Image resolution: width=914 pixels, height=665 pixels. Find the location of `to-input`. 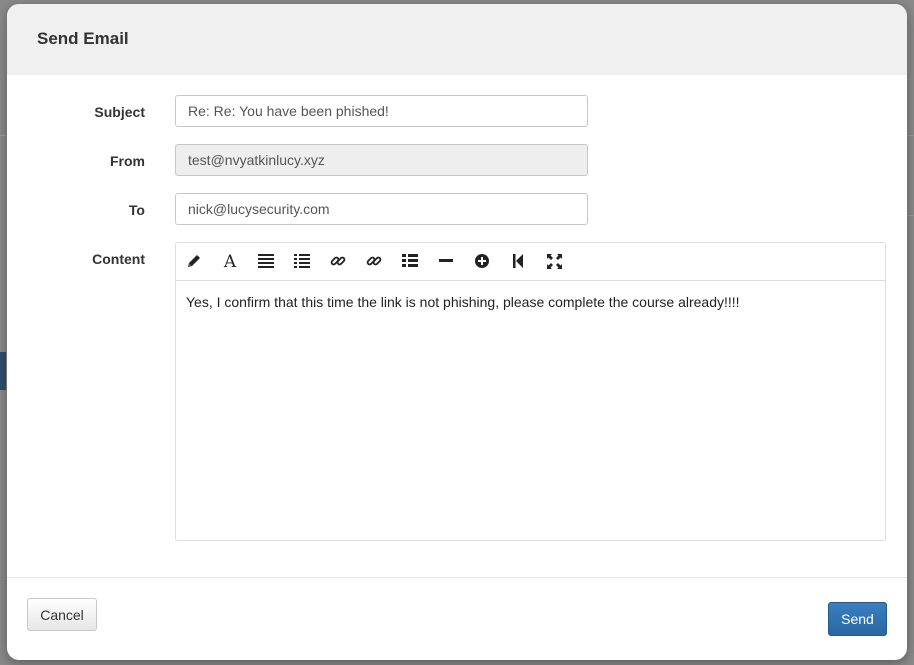

to-input is located at coordinates (381, 209).